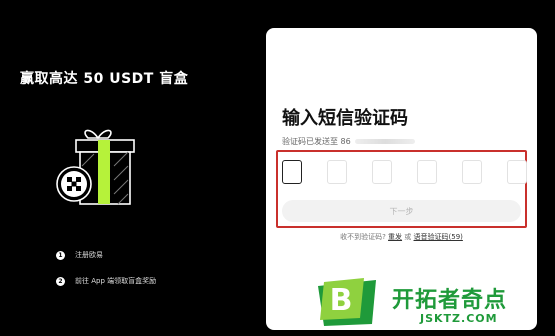 The height and width of the screenshot is (336, 555). Describe the element at coordinates (459, 318) in the screenshot. I see `watermark-url: JSKTZ.COM` at that location.